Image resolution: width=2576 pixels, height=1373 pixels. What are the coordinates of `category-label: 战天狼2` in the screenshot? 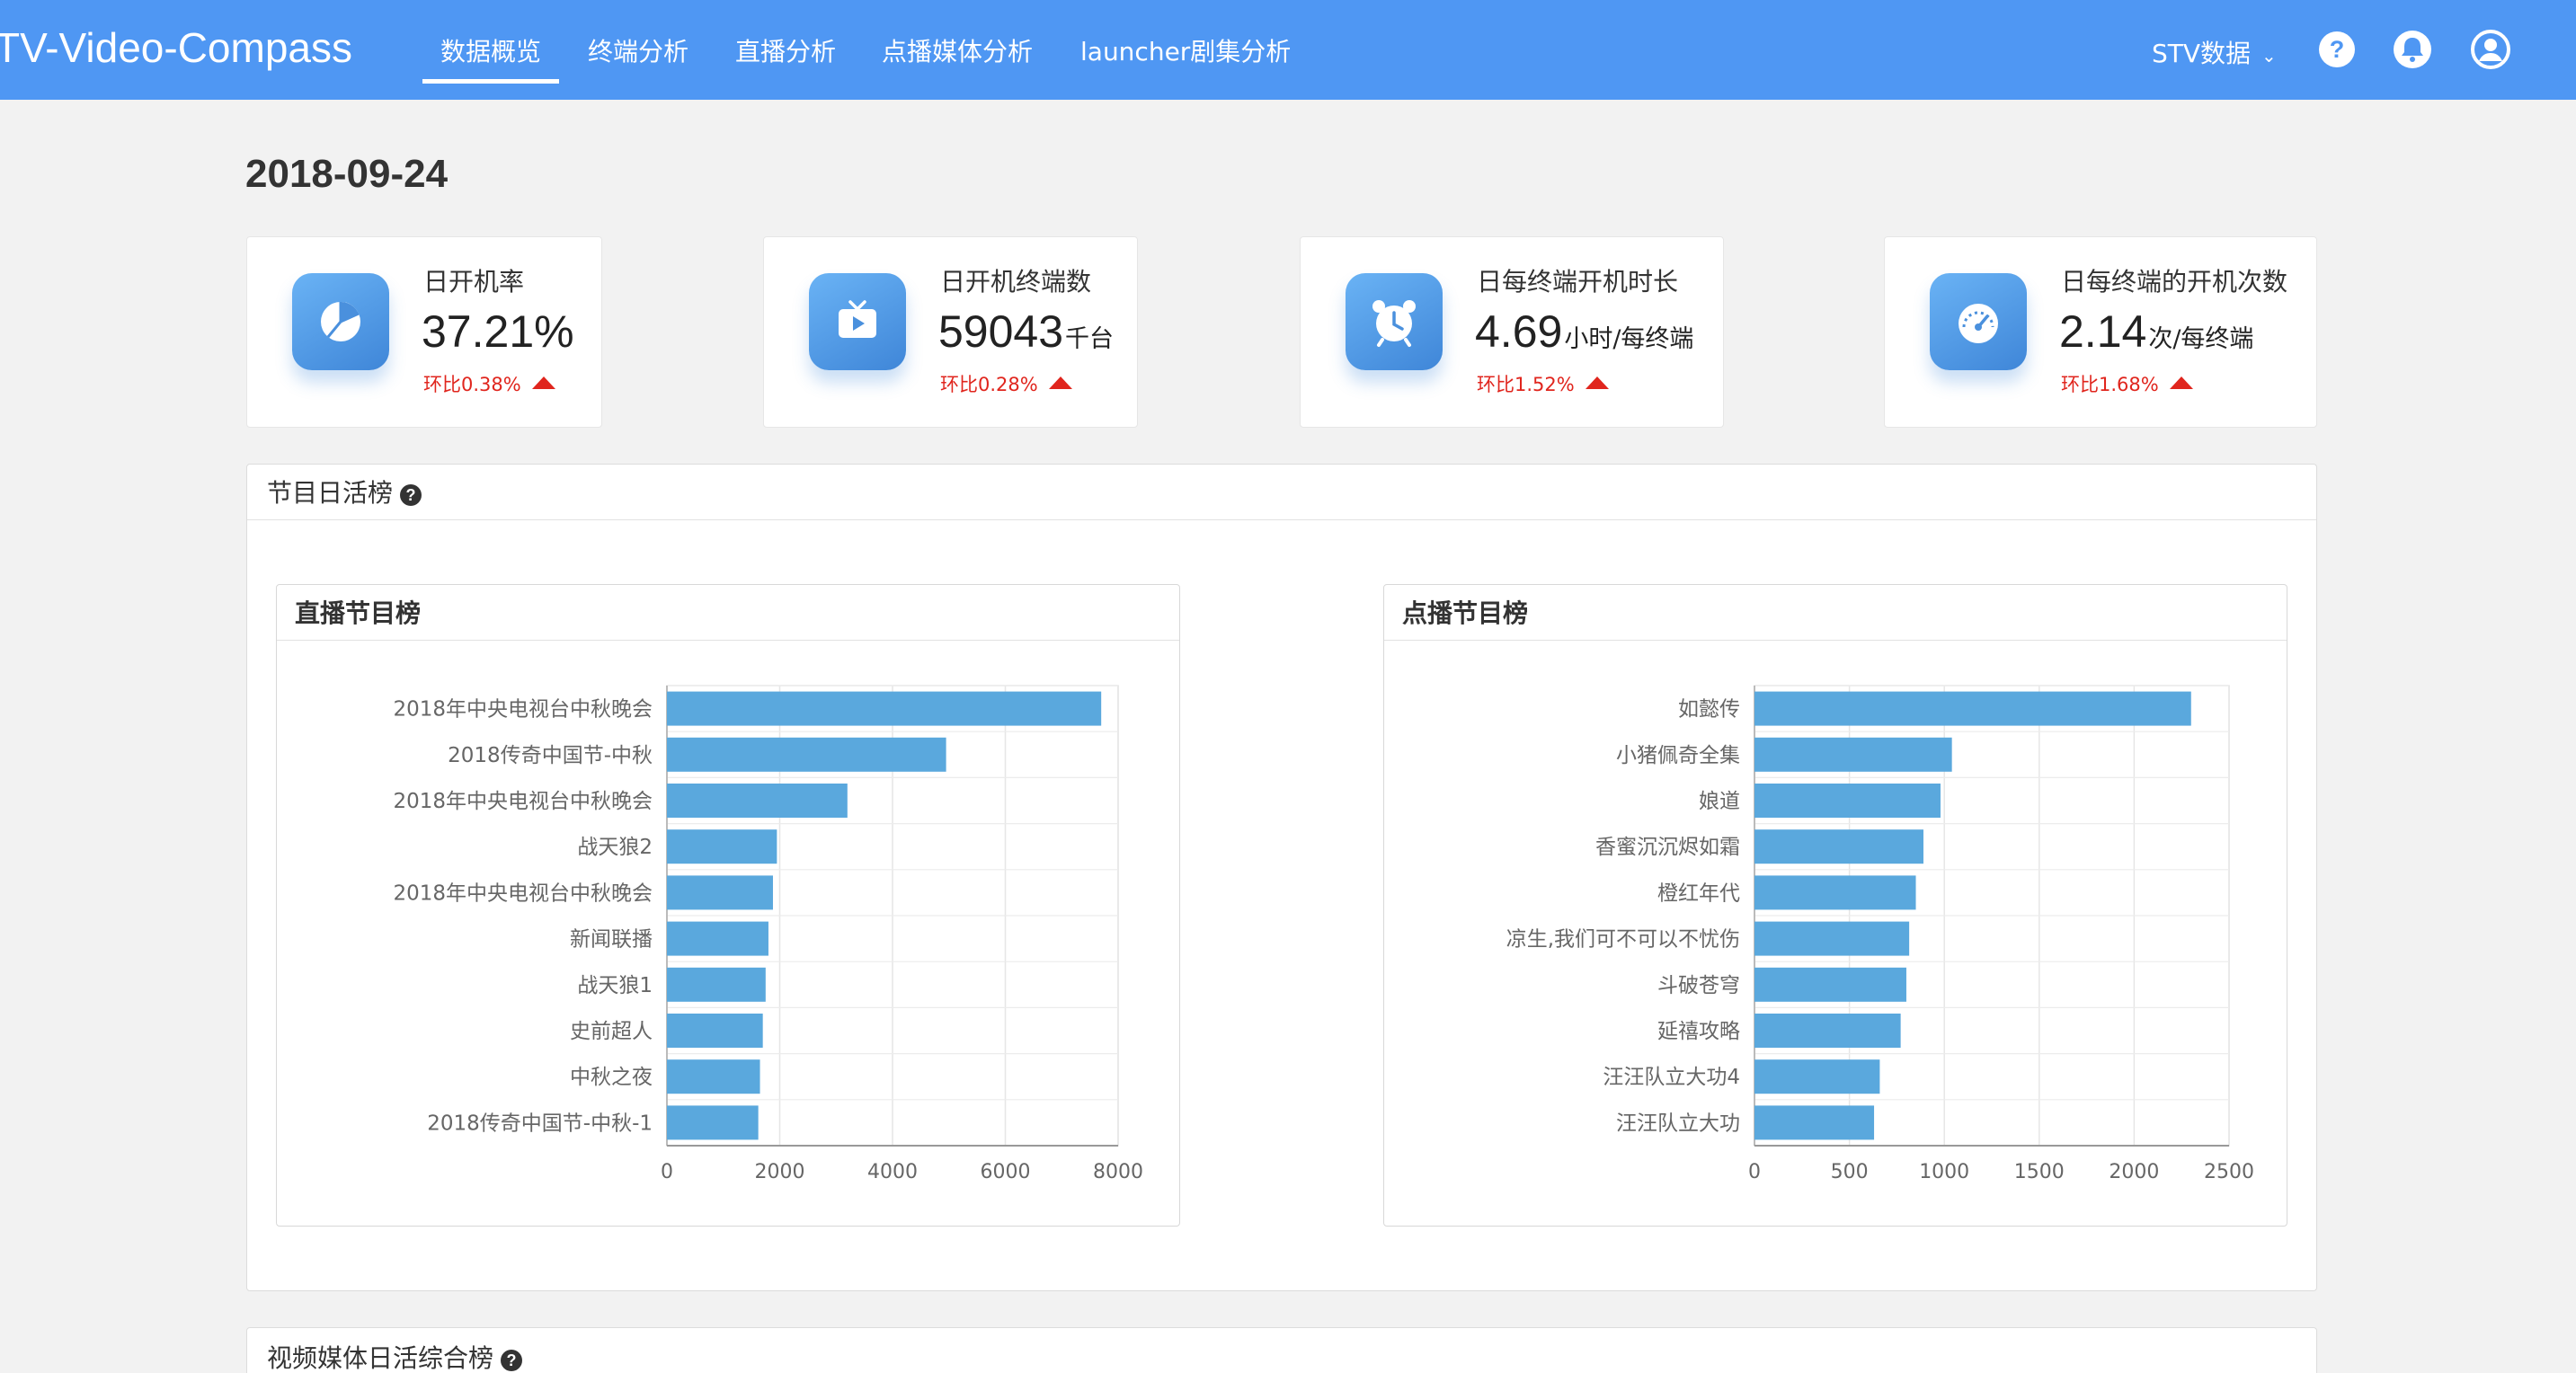 It's located at (615, 847).